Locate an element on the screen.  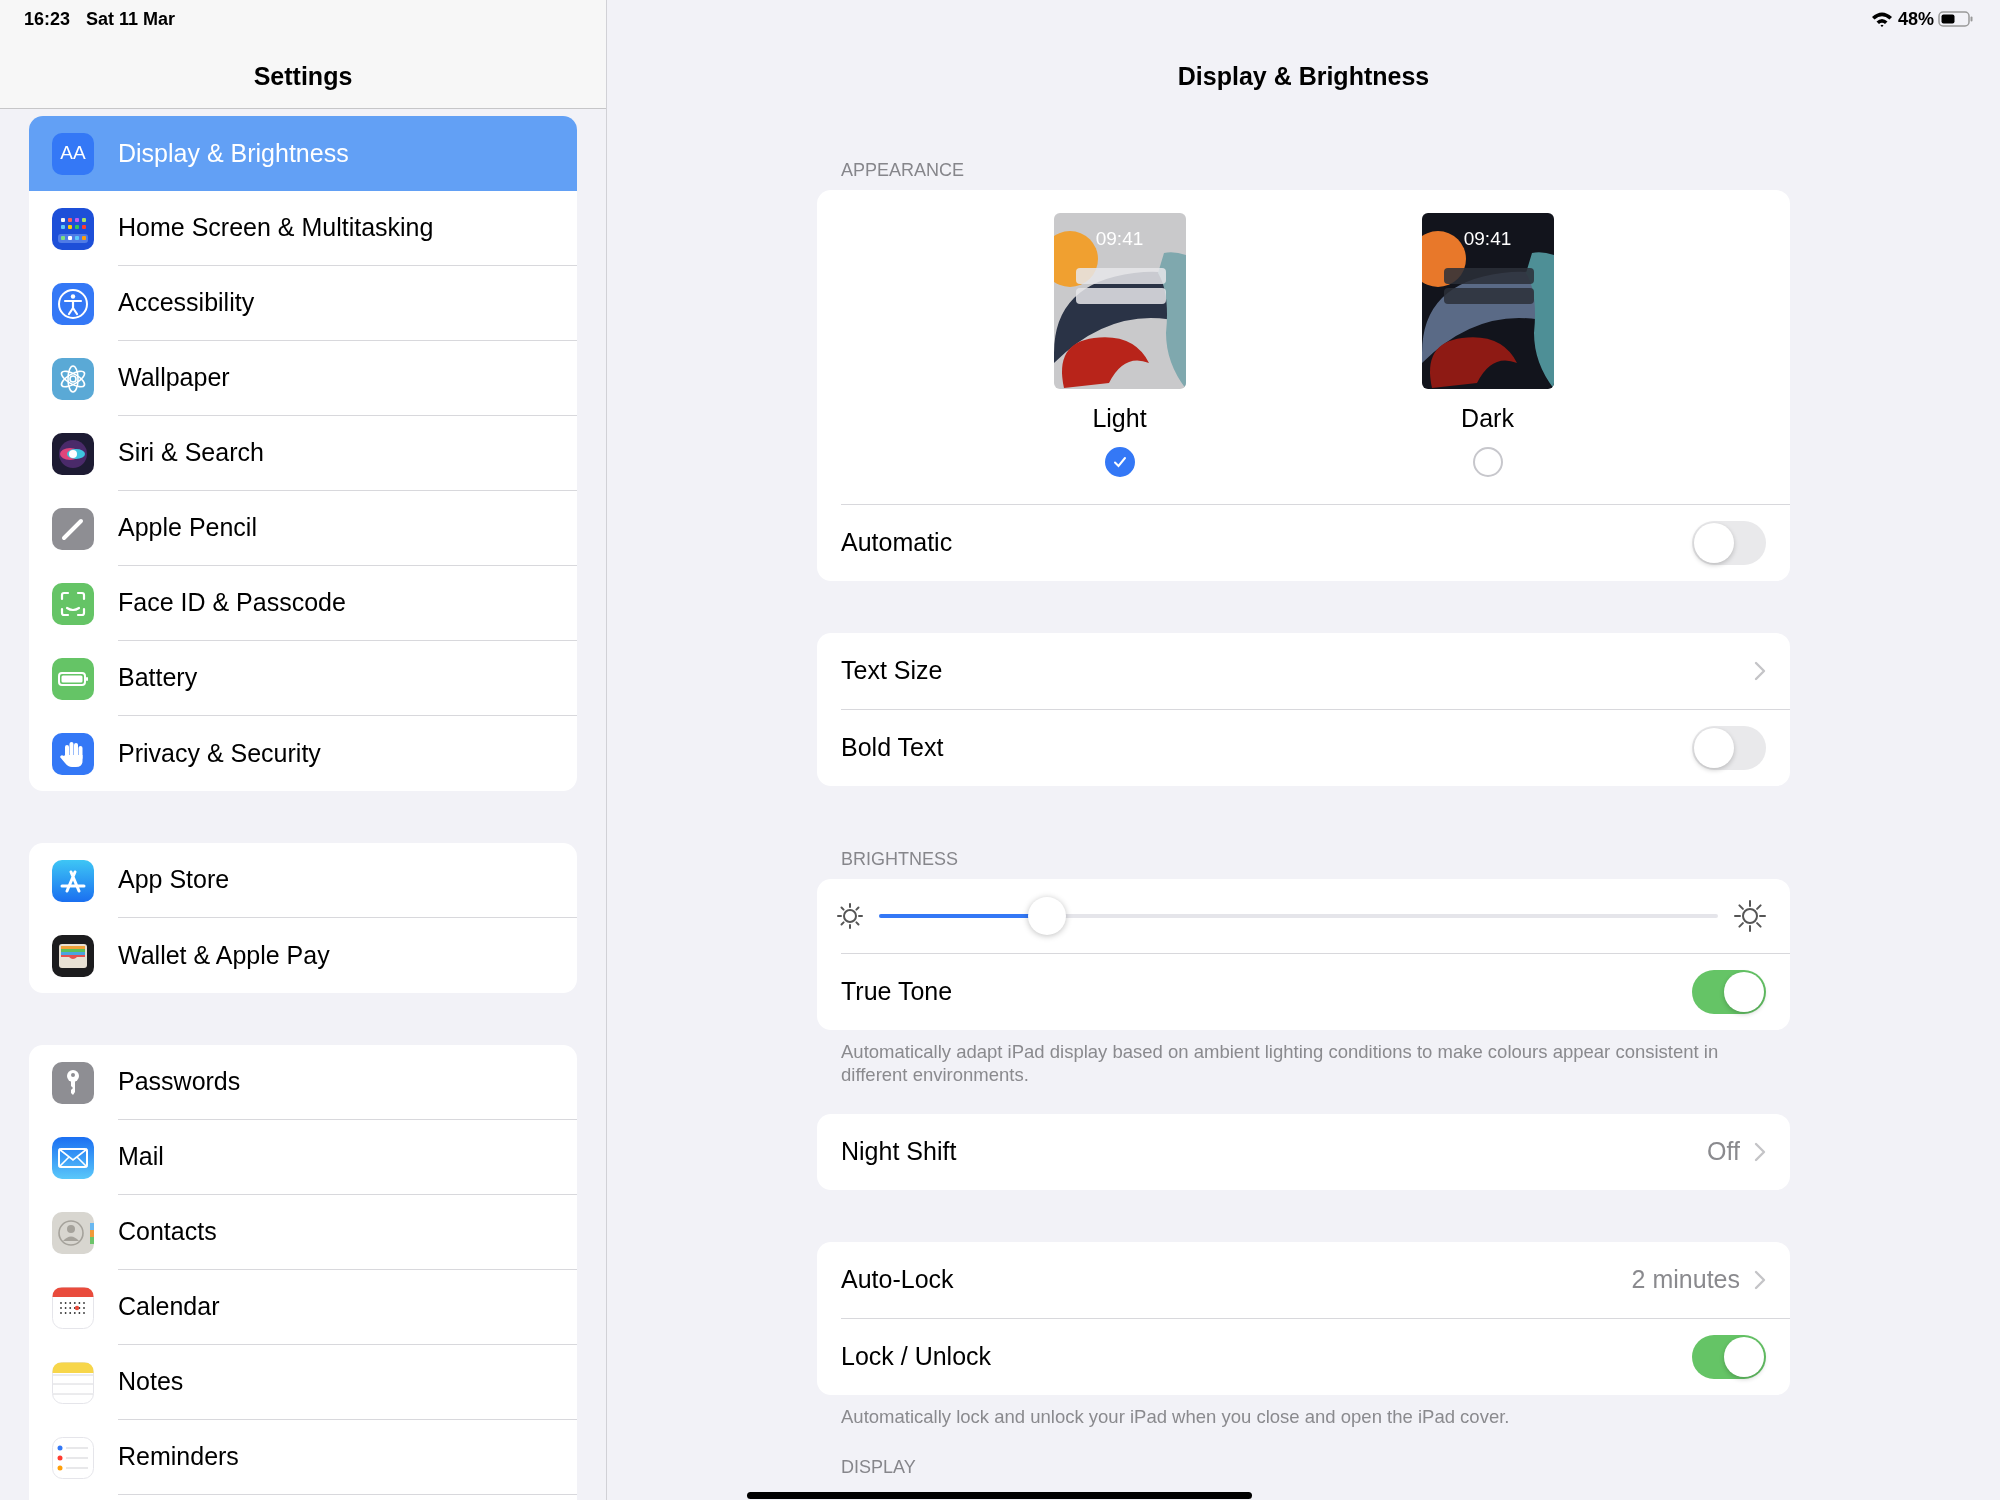
brightness-high-icon is located at coordinates (1750, 916).